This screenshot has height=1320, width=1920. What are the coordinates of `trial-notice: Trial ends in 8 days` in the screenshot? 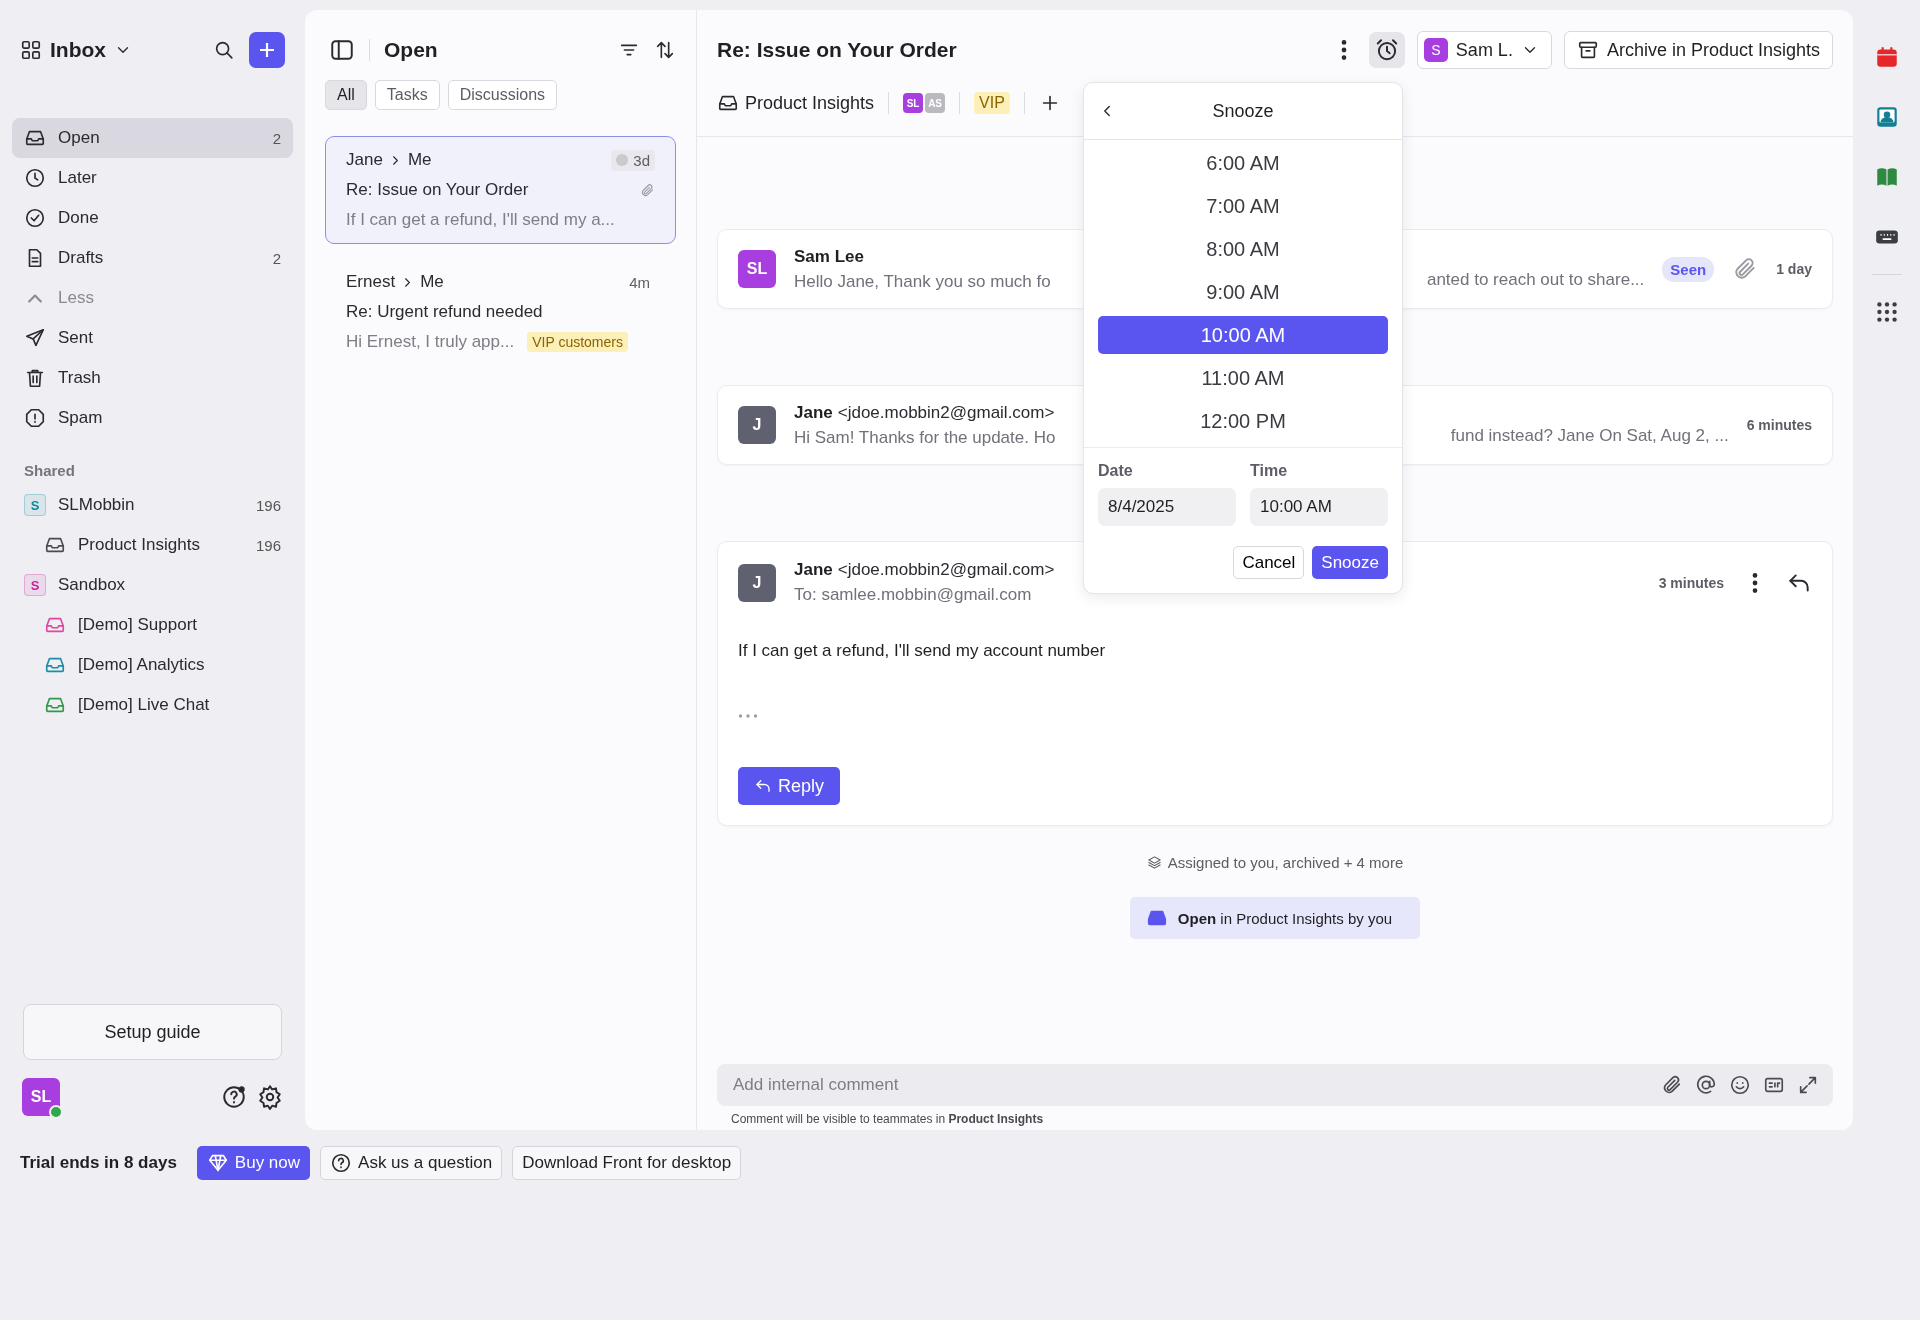 It's located at (98, 1163).